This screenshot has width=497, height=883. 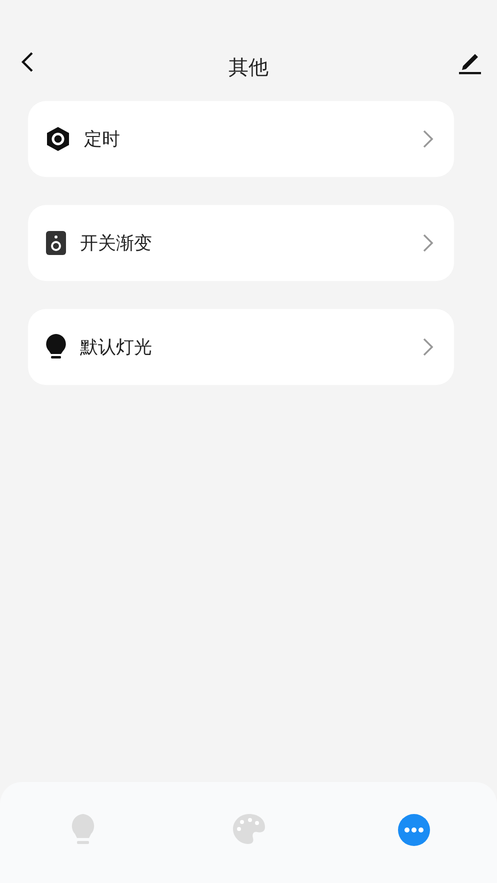 What do you see at coordinates (241, 139) in the screenshot?
I see `settings-item: 定时` at bounding box center [241, 139].